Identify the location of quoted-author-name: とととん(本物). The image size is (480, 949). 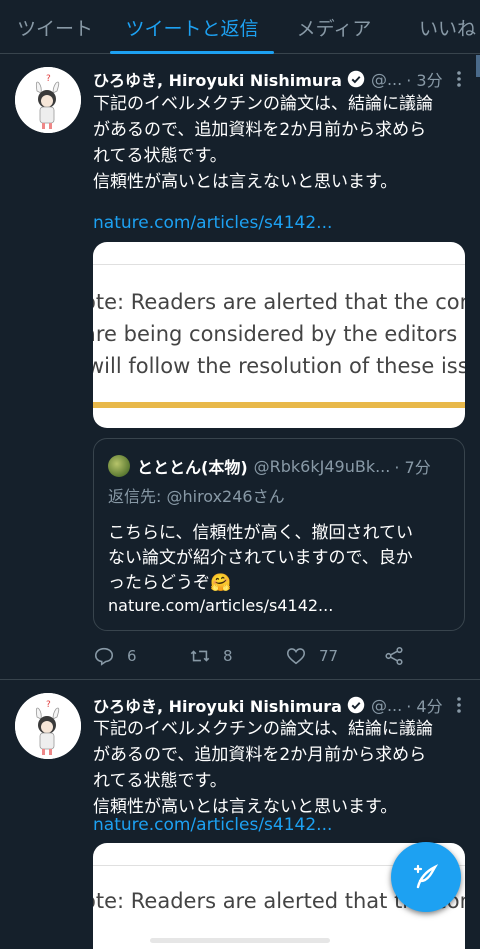
(192, 467).